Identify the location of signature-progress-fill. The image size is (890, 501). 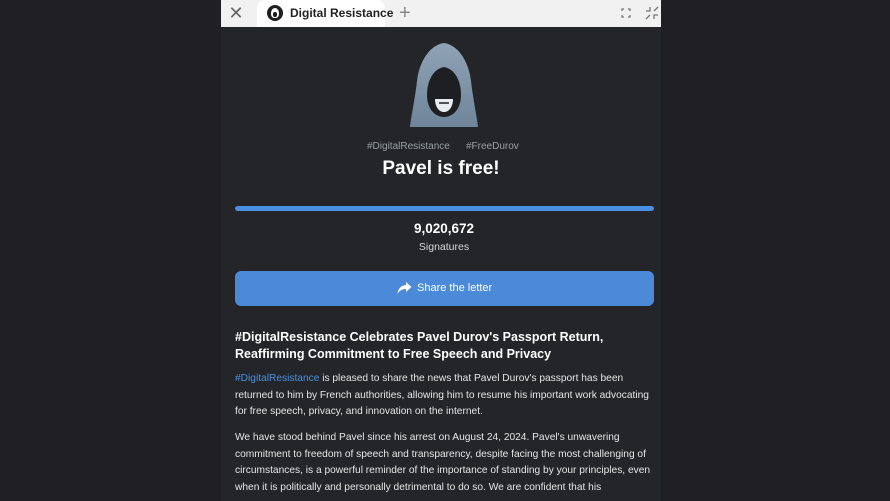
(444, 208).